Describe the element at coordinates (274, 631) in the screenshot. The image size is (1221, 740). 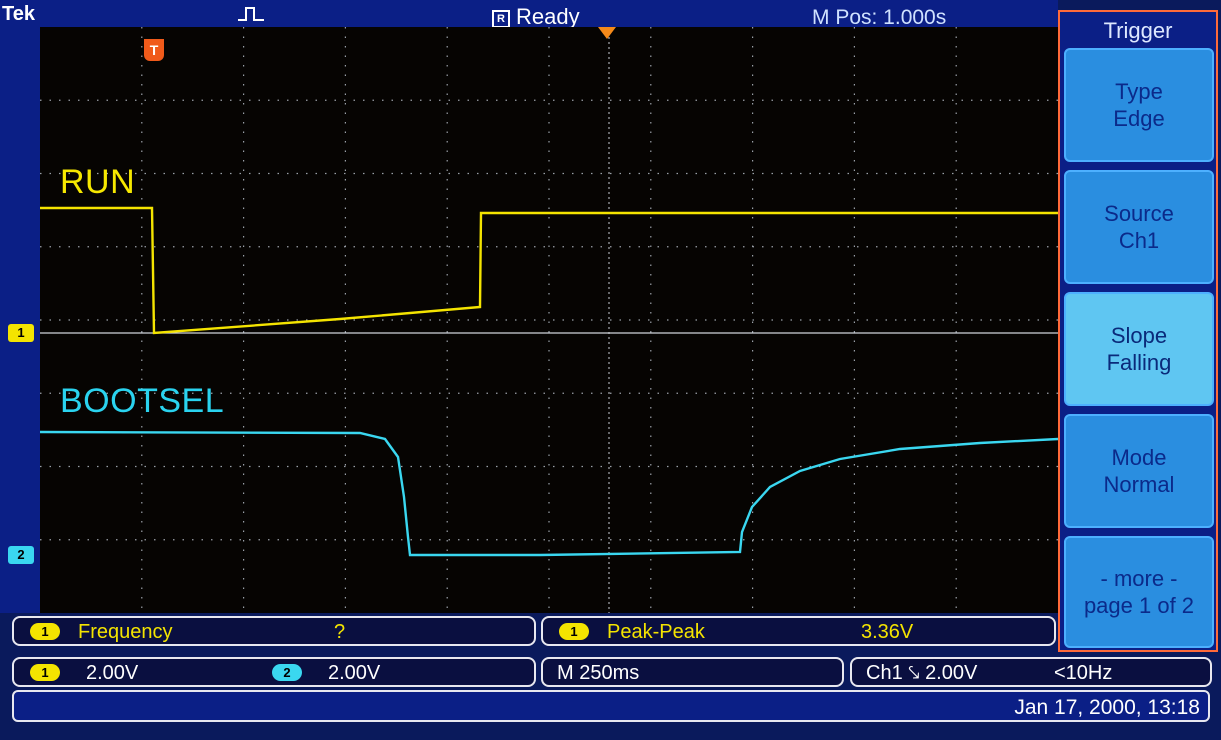
I see `frequency-measurement: 1 Frequency ?` at that location.